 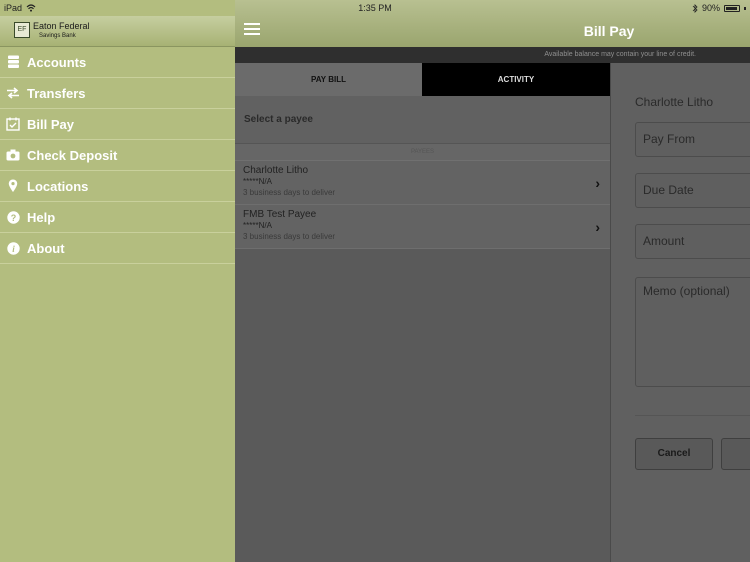 I want to click on bank-name: Eaton Federal Savings Bank, so click(x=61, y=31).